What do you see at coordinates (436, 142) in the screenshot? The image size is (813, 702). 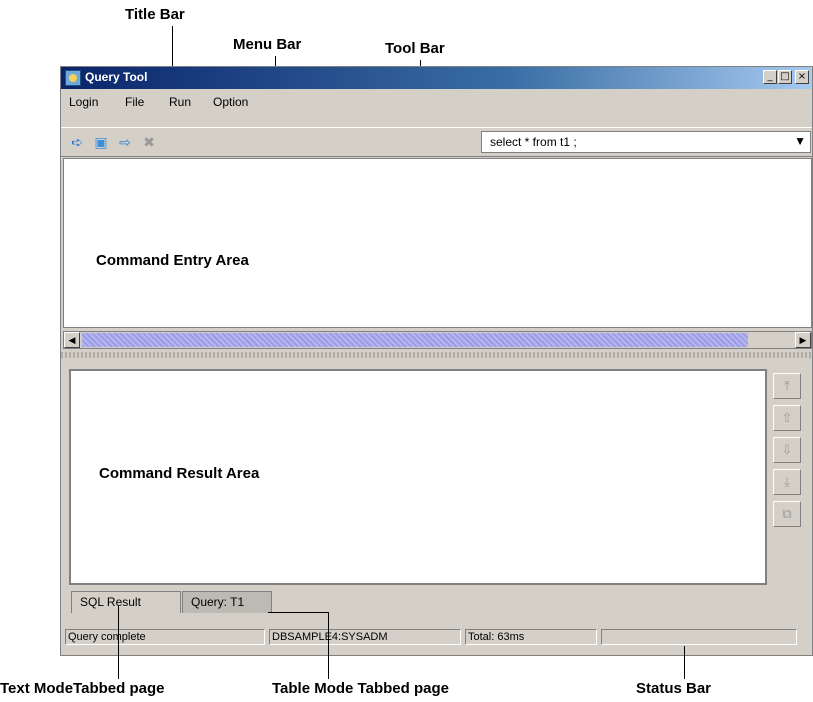 I see `tool-bar: ➪ ▣ ⇨ ✖ select * from t1 ; ▼` at bounding box center [436, 142].